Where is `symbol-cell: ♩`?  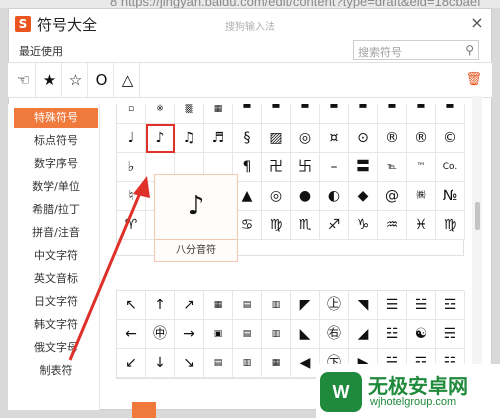
symbol-cell: ♩ is located at coordinates (131, 138).